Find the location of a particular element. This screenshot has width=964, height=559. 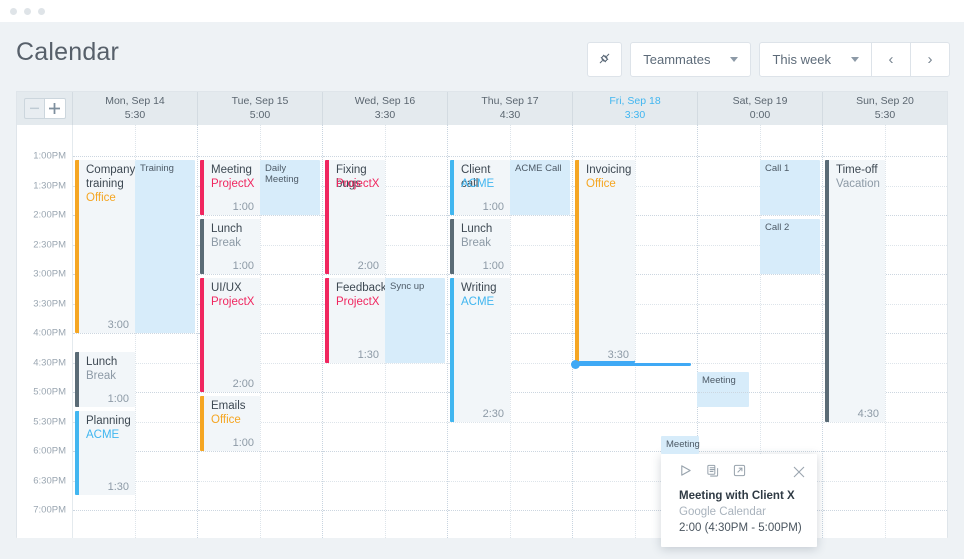

calendar-event: UI/UX ProjectX 2:00 is located at coordinates (230, 335).